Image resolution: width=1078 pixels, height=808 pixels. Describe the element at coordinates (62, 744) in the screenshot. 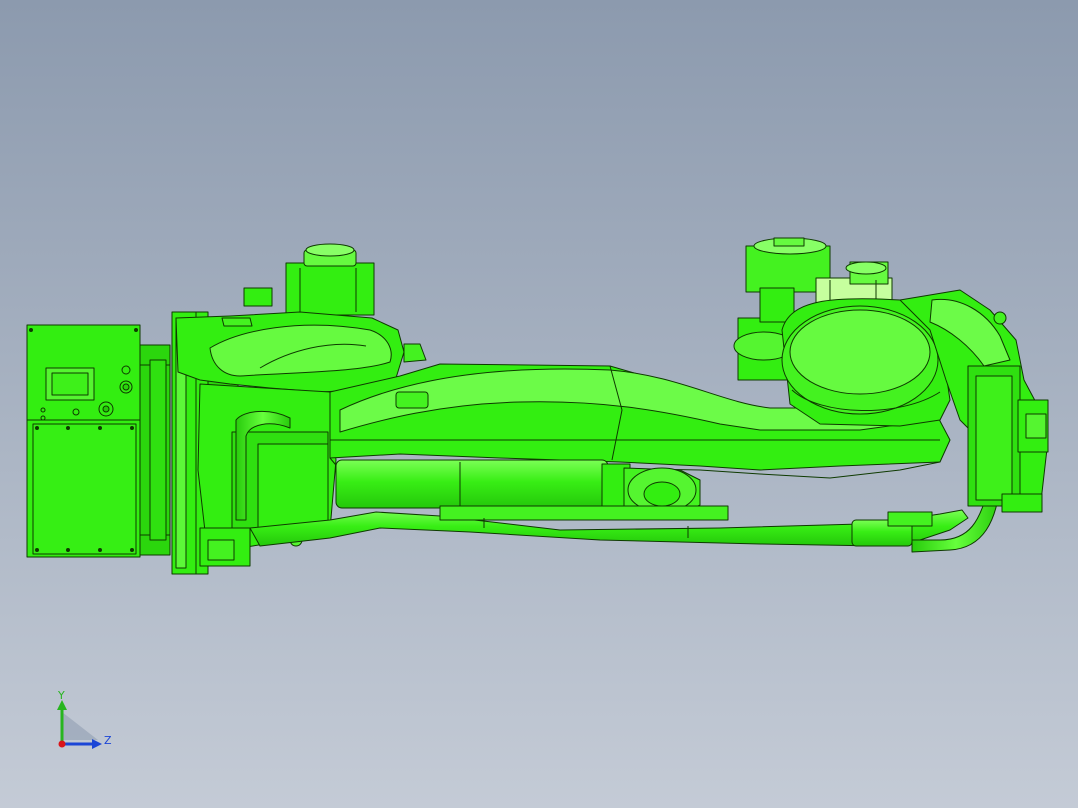

I see `x-axis-dot-icon` at that location.